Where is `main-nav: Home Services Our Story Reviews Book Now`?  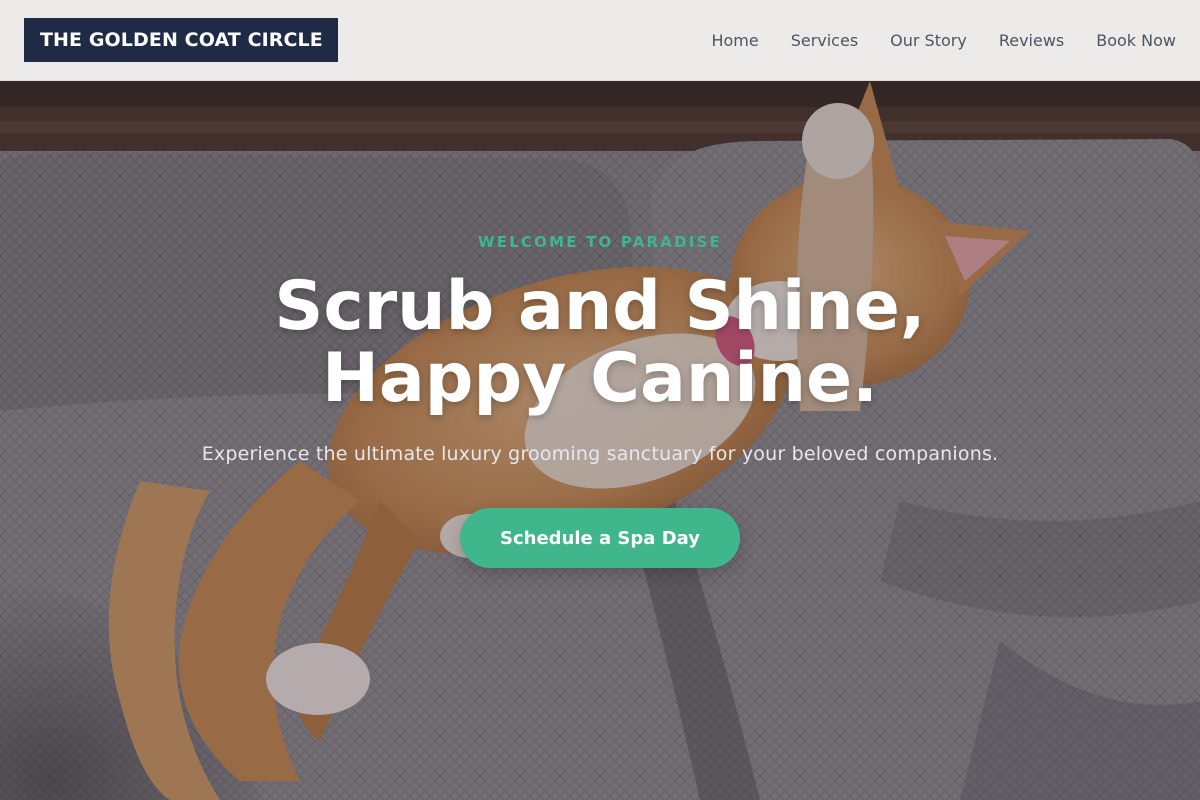
main-nav: Home Services Our Story Reviews Book Now is located at coordinates (943, 40).